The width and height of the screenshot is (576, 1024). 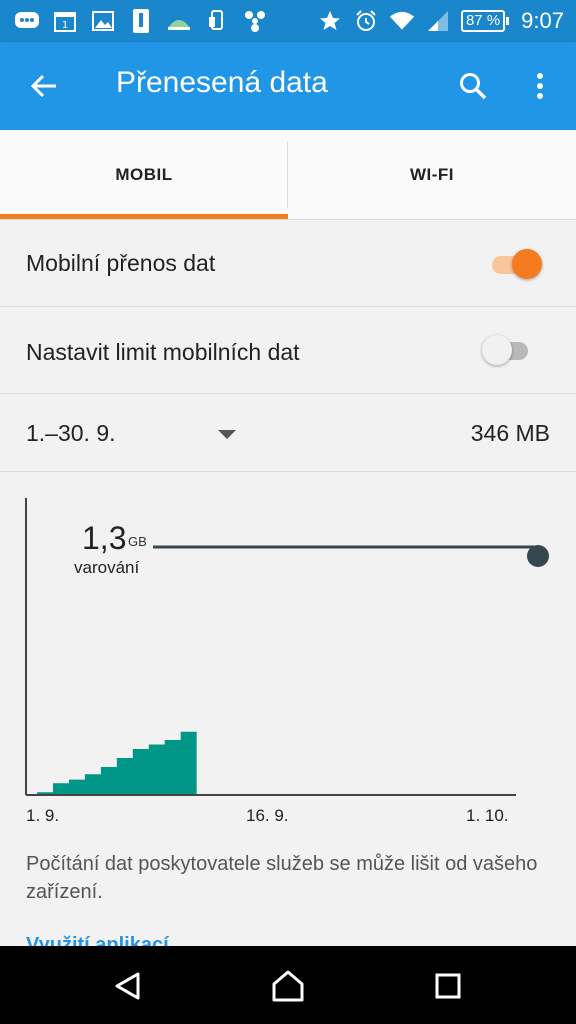 I want to click on star-icon, so click(x=330, y=21).